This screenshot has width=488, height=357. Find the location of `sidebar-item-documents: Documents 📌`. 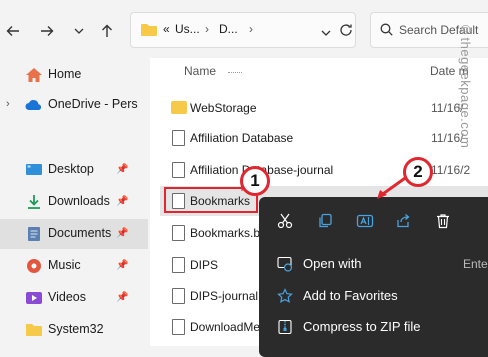

sidebar-item-documents: Documents 📌 is located at coordinates (74, 234).